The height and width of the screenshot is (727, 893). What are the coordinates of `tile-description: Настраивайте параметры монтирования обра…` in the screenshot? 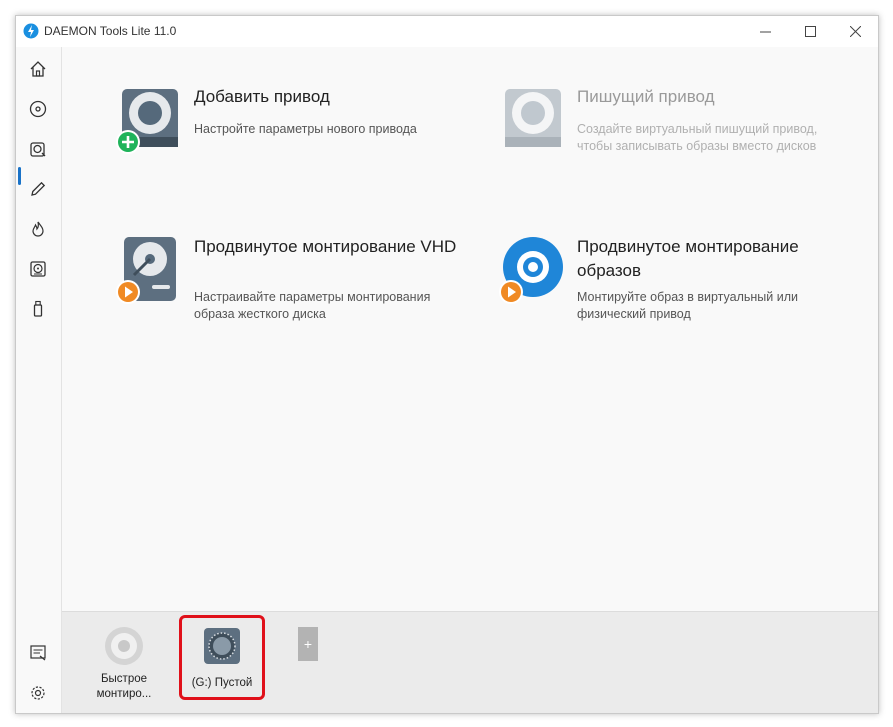 It's located at (312, 305).